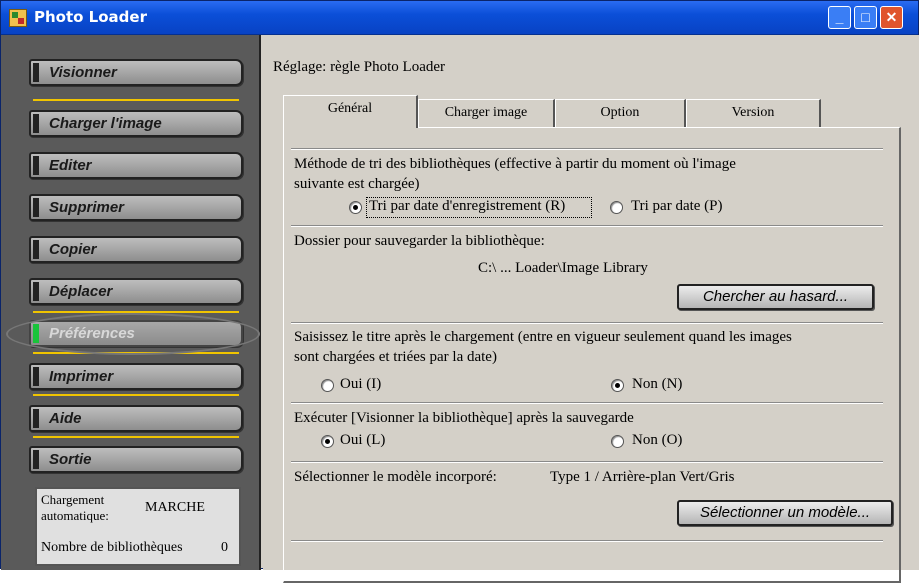 Image resolution: width=919 pixels, height=583 pixels. Describe the element at coordinates (136, 72) in the screenshot. I see `sidebar-item-visionner: Visionner` at that location.